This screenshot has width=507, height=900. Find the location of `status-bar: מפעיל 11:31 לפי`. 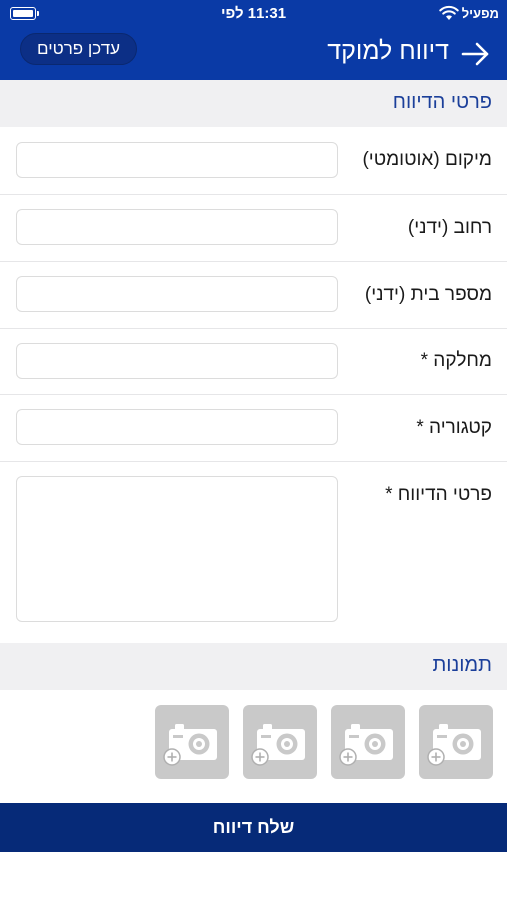

status-bar: מפעיל 11:31 לפי is located at coordinates (253, 14).